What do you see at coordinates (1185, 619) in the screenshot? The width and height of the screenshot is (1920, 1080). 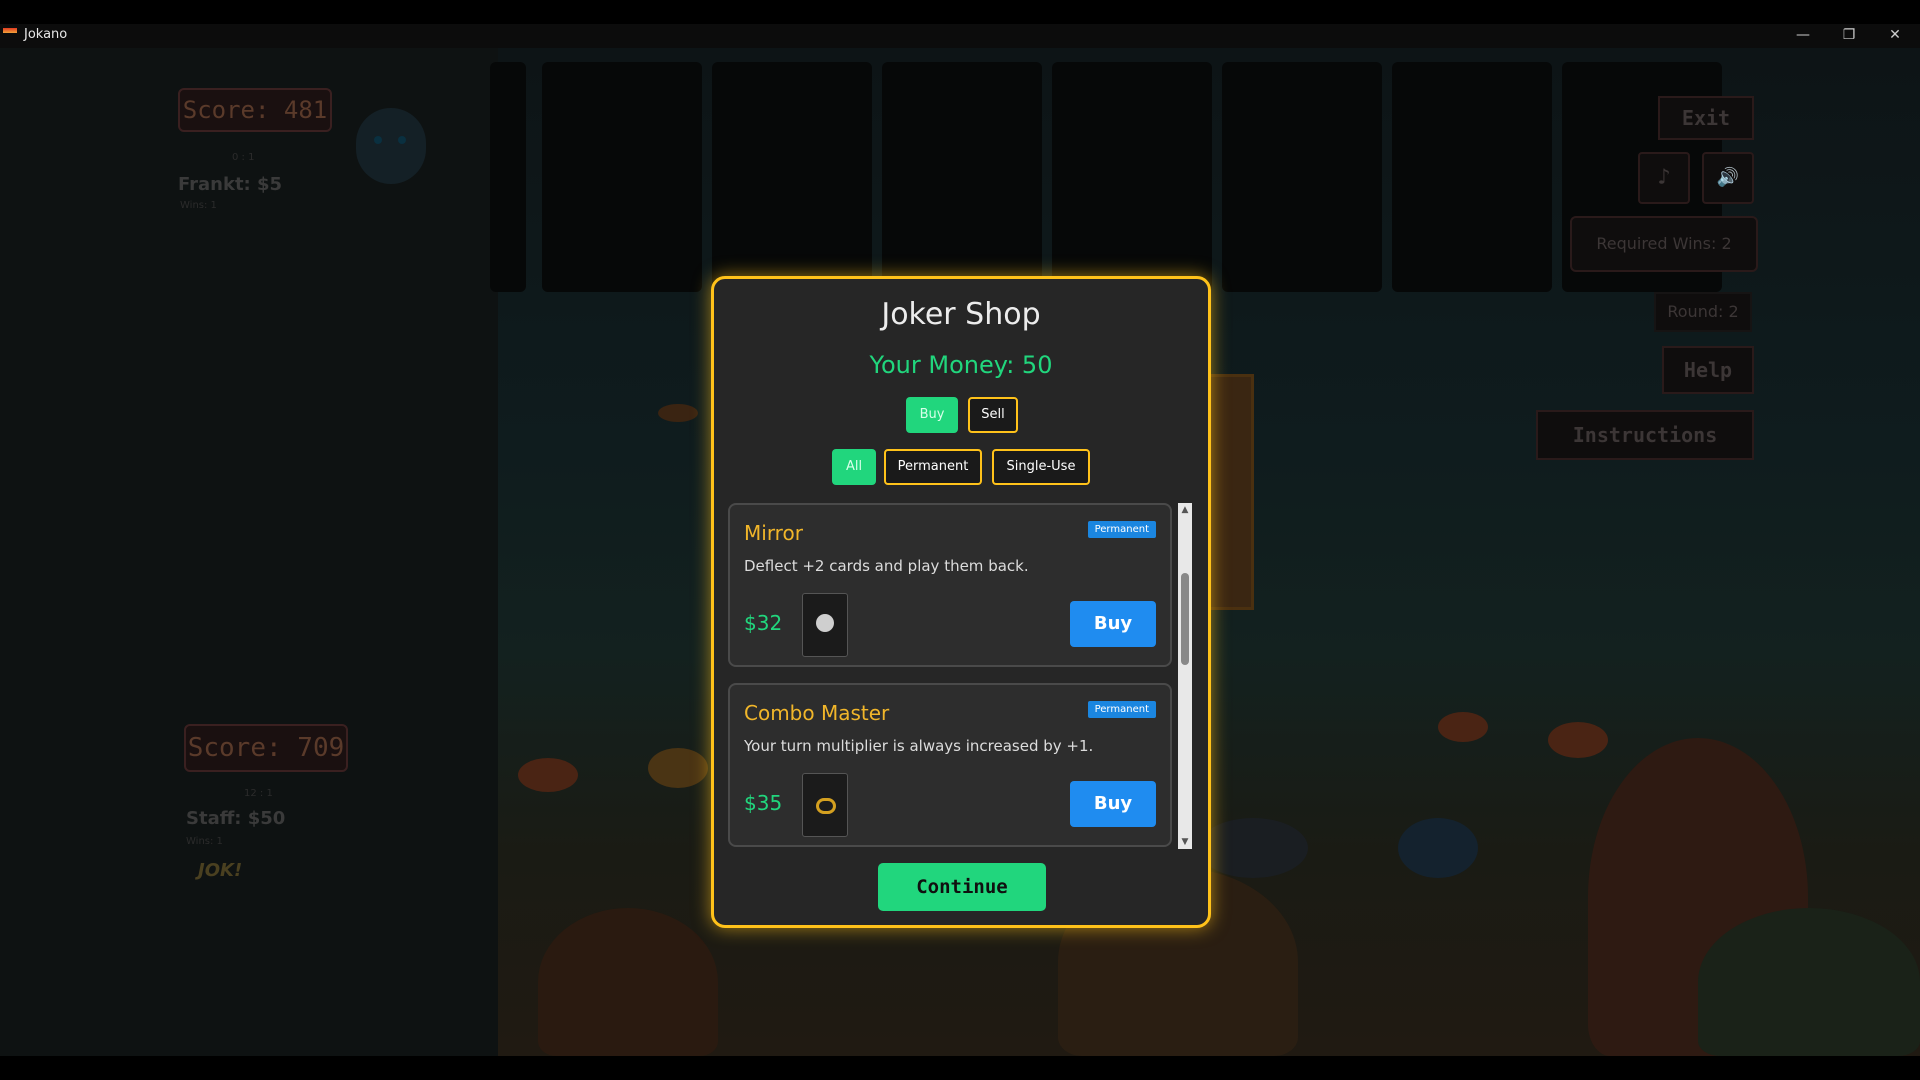 I see `scroll-thumb` at bounding box center [1185, 619].